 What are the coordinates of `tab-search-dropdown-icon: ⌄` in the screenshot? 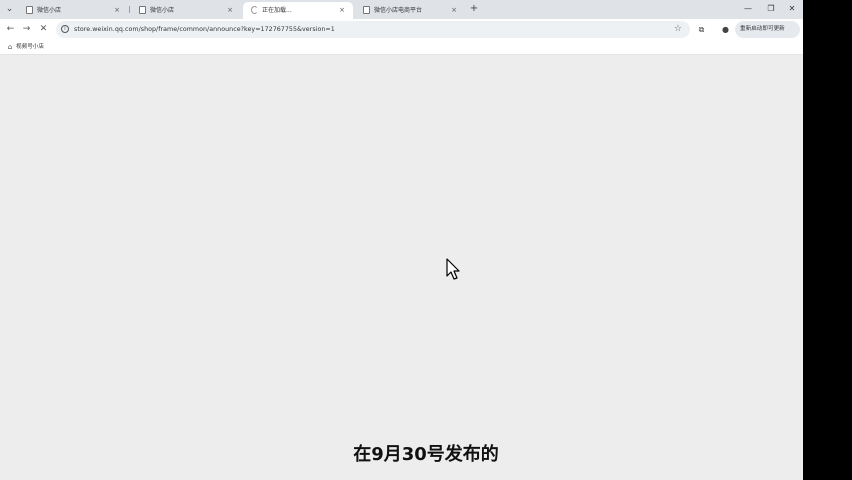 It's located at (9, 9).